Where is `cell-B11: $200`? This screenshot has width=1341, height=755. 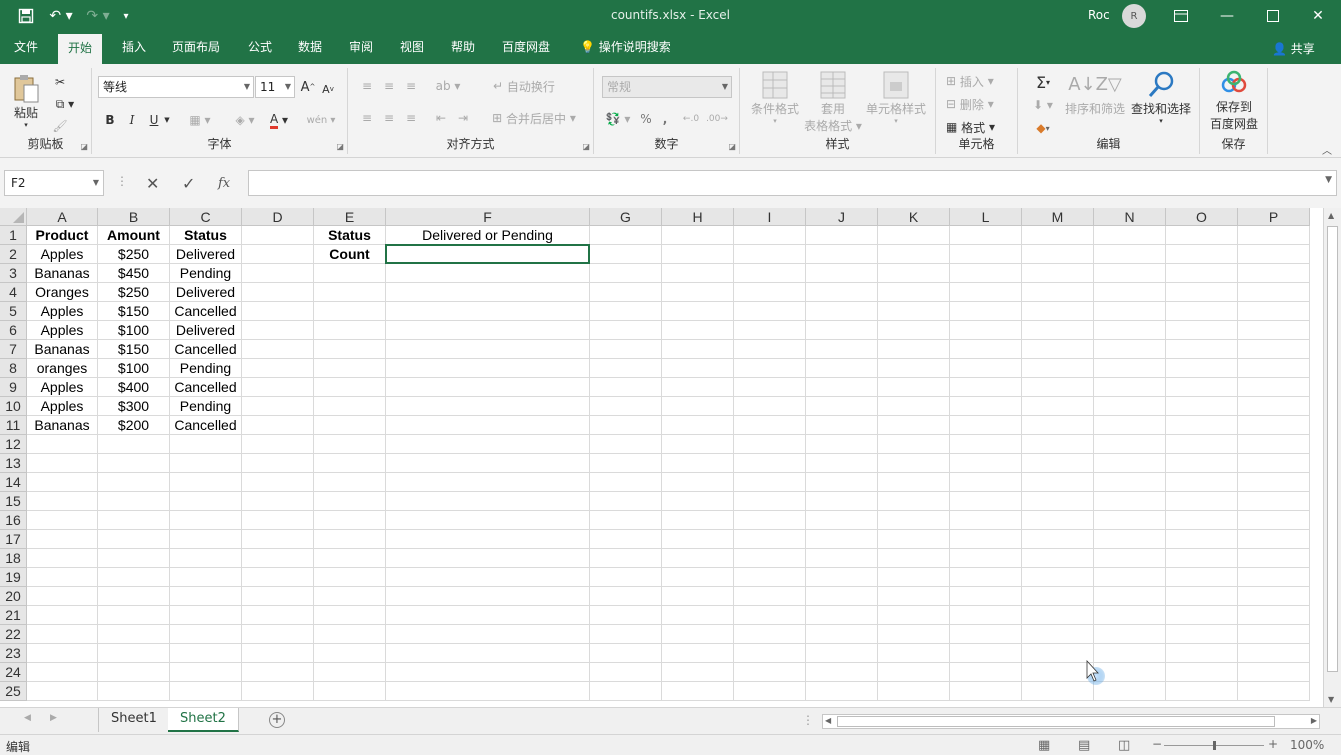 cell-B11: $200 is located at coordinates (134, 425).